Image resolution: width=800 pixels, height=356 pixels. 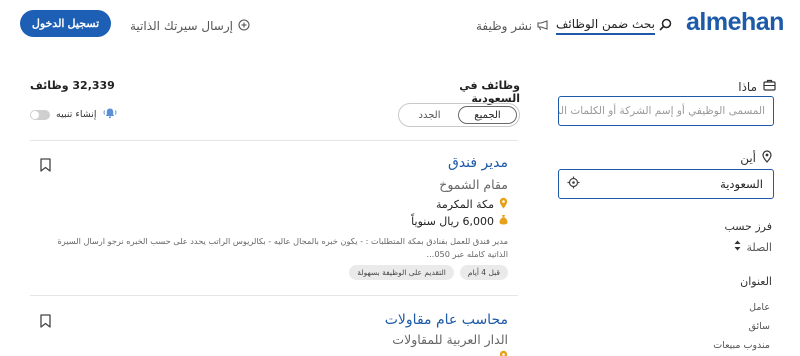 What do you see at coordinates (244, 26) in the screenshot?
I see `add-circle-icon` at bounding box center [244, 26].